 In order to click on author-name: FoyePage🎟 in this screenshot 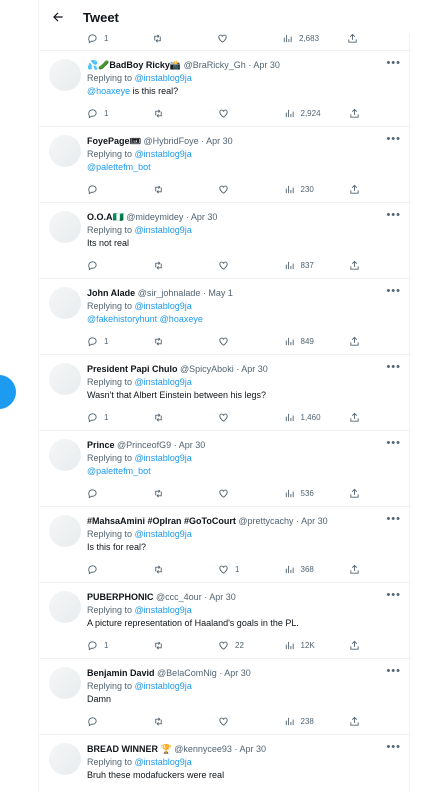, I will do `click(114, 141)`.